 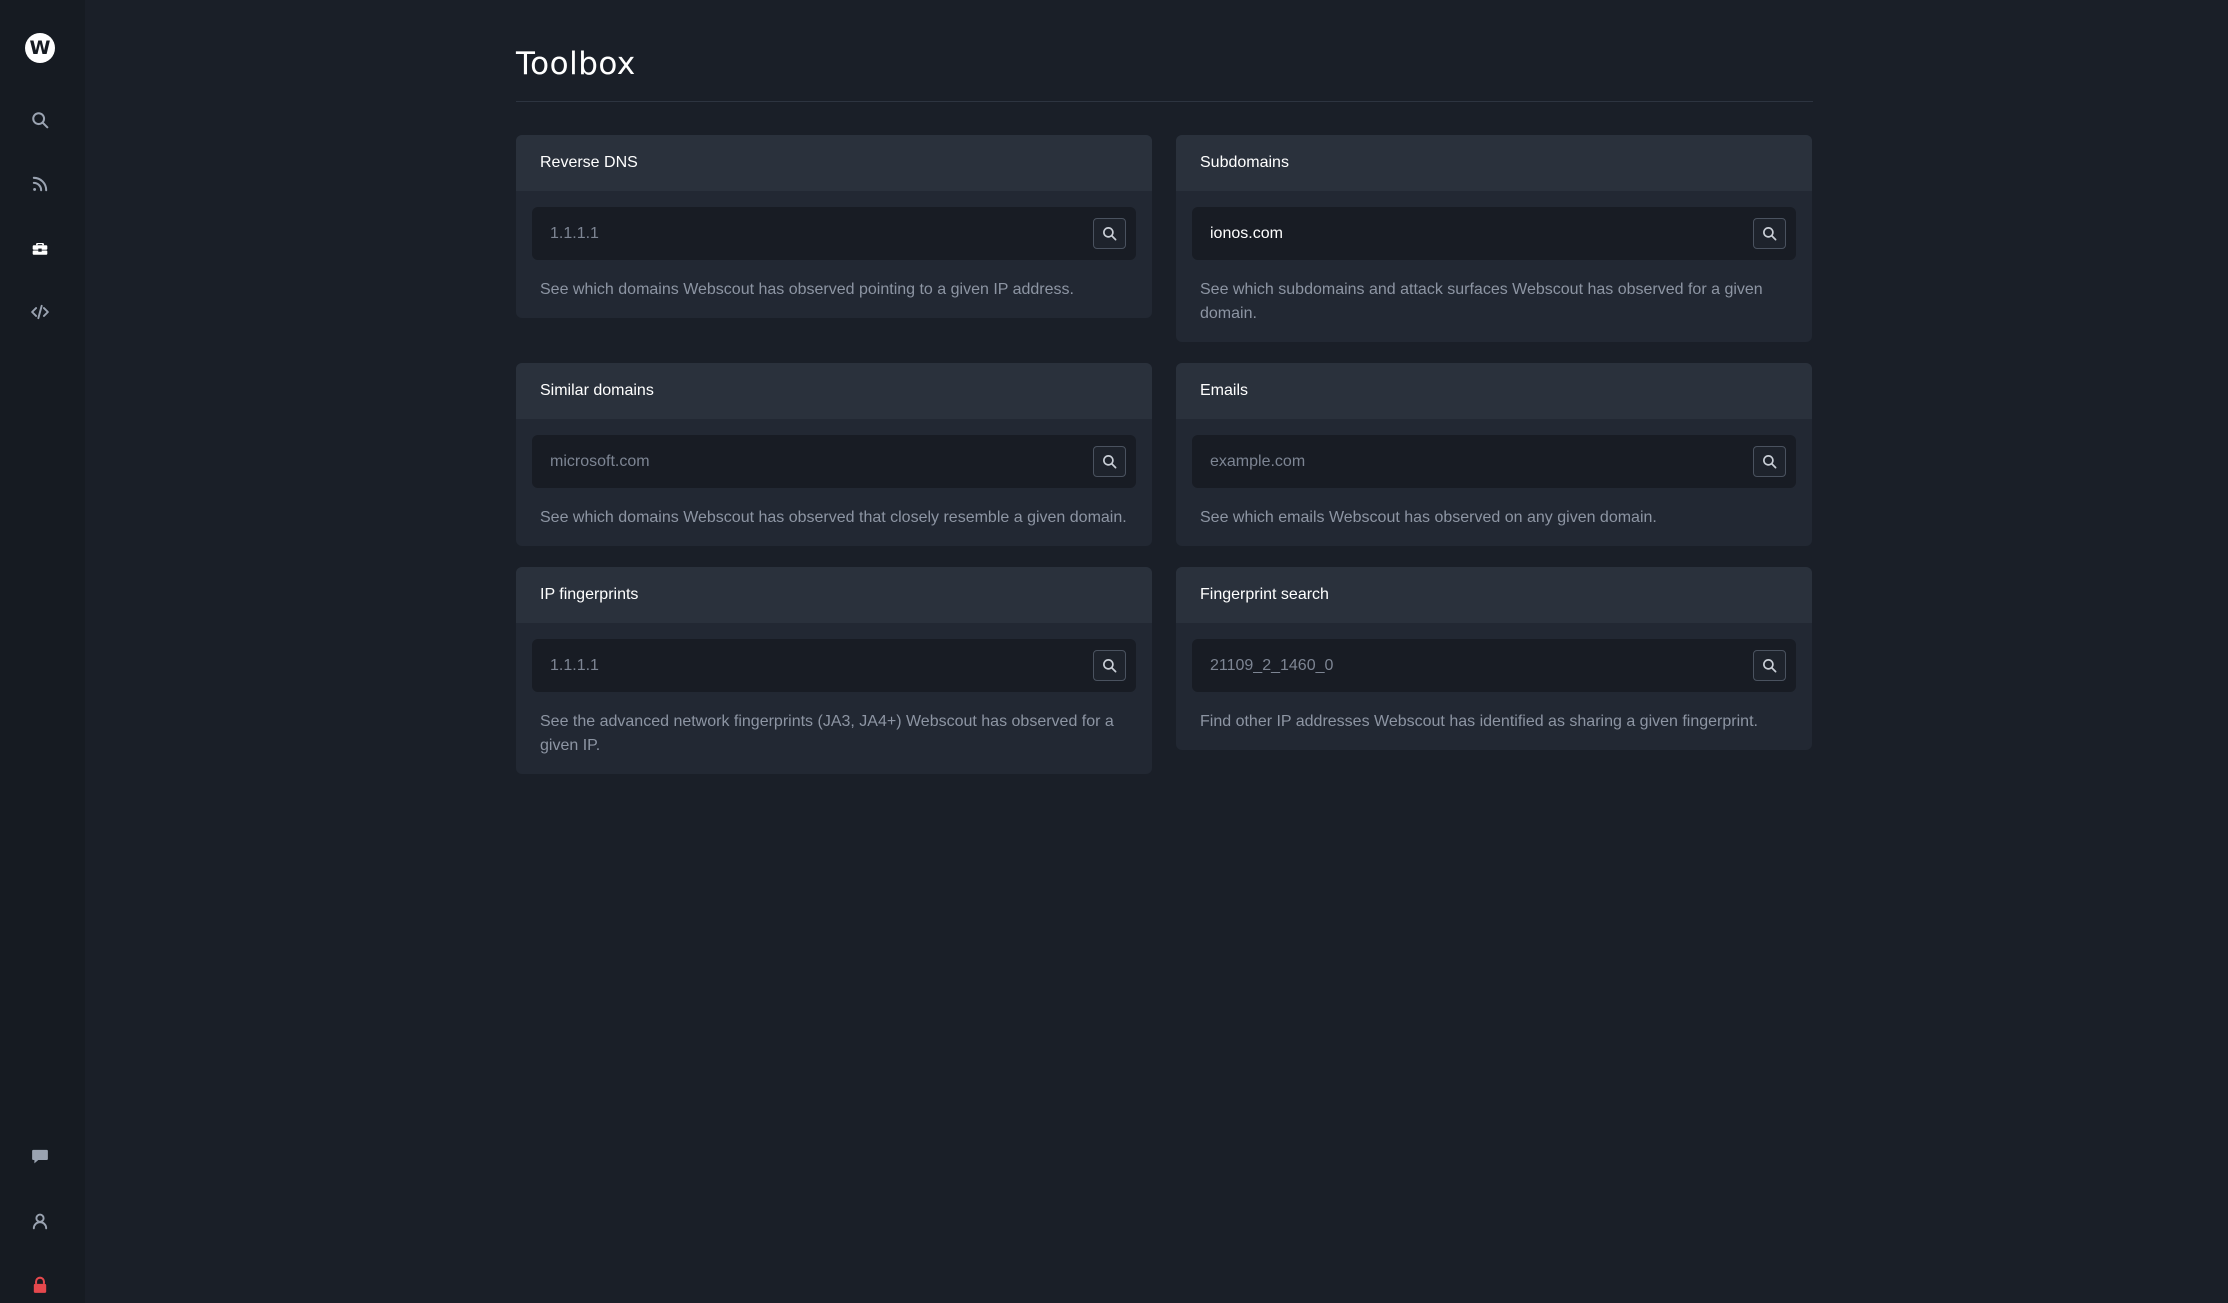 What do you see at coordinates (1494, 391) in the screenshot?
I see `card-title: Emails` at bounding box center [1494, 391].